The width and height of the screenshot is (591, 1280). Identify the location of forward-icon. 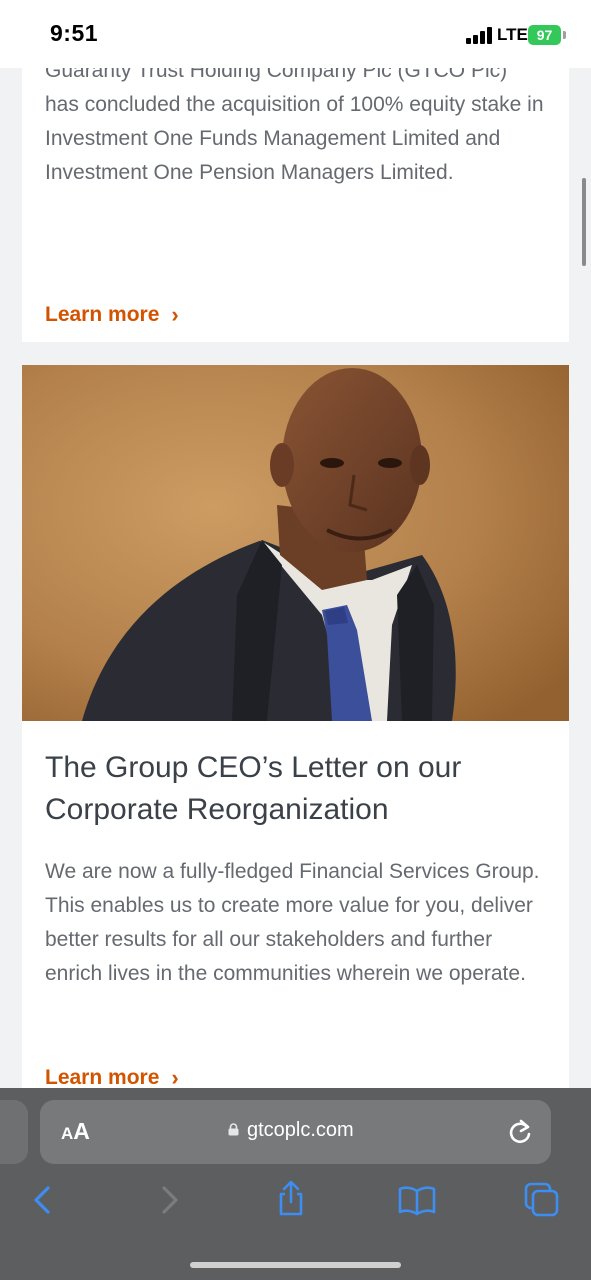
(169, 1200).